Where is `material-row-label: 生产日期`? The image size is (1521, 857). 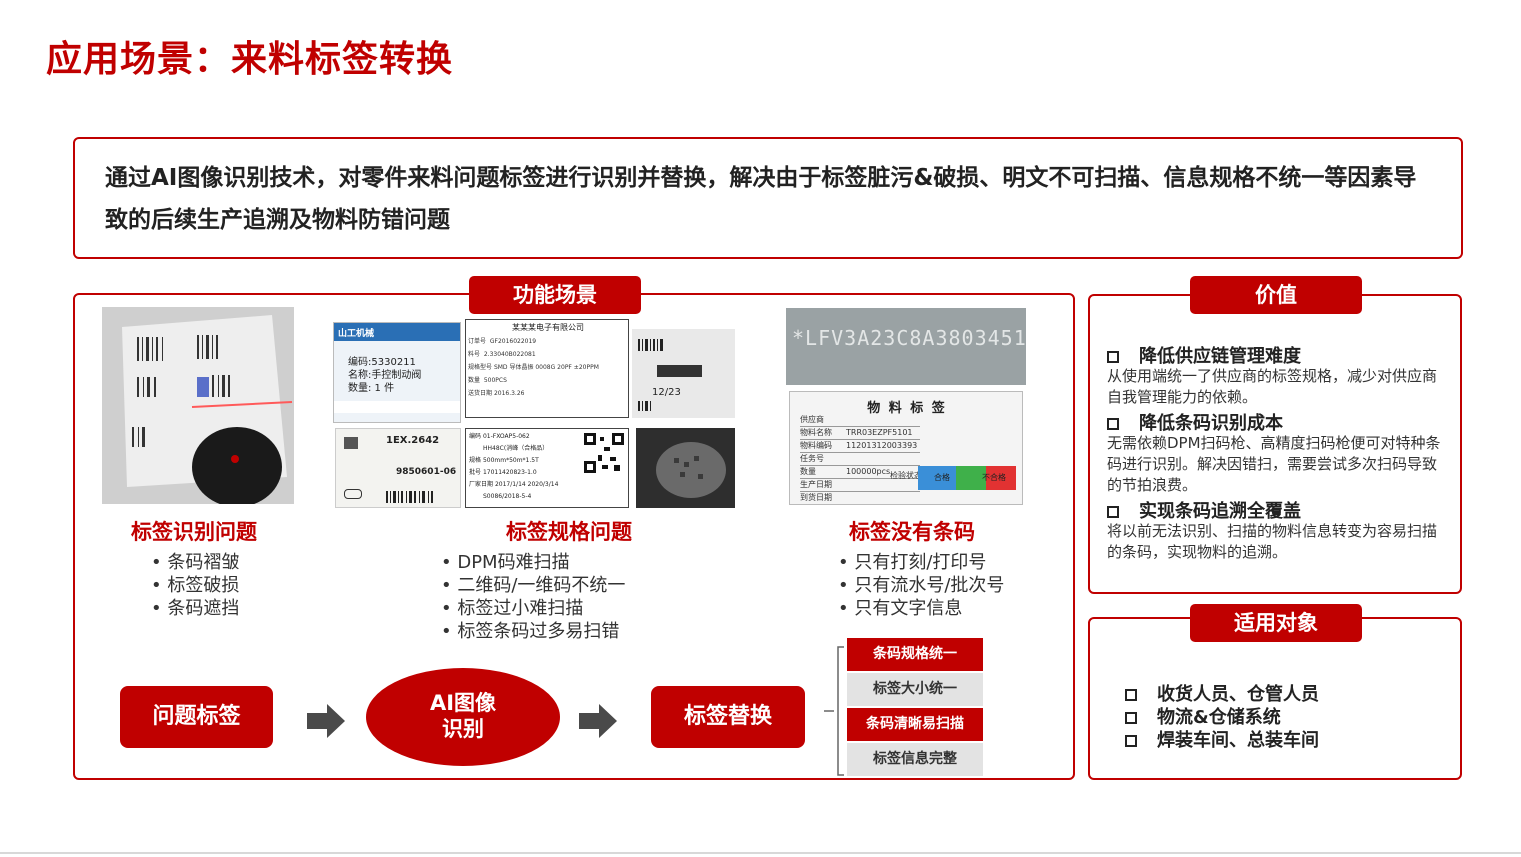 material-row-label: 生产日期 is located at coordinates (816, 484).